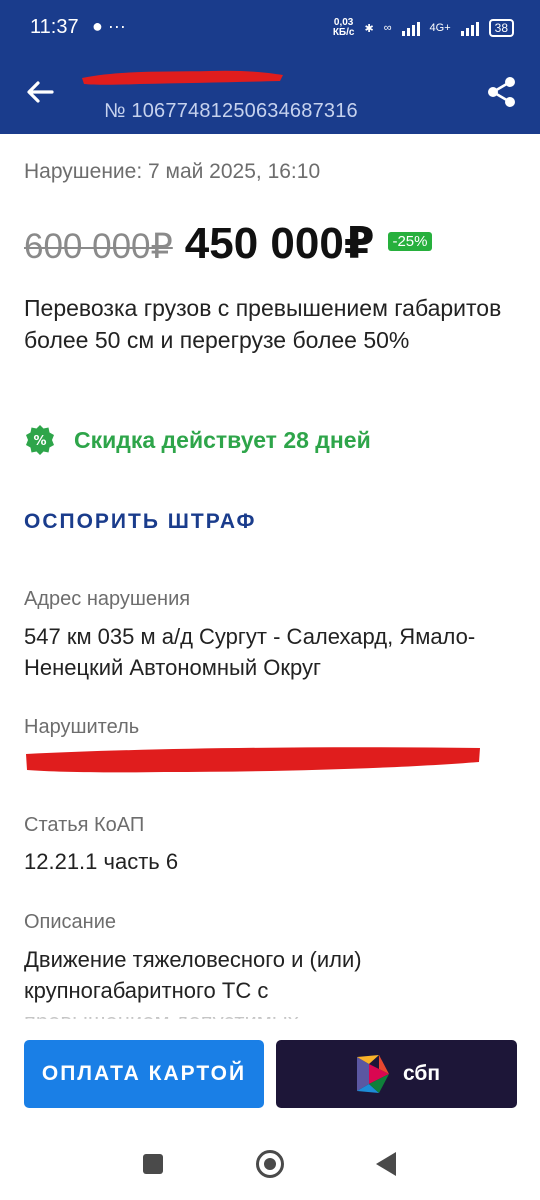  What do you see at coordinates (270, 1015) in the screenshot?
I see `scroll-fade` at bounding box center [270, 1015].